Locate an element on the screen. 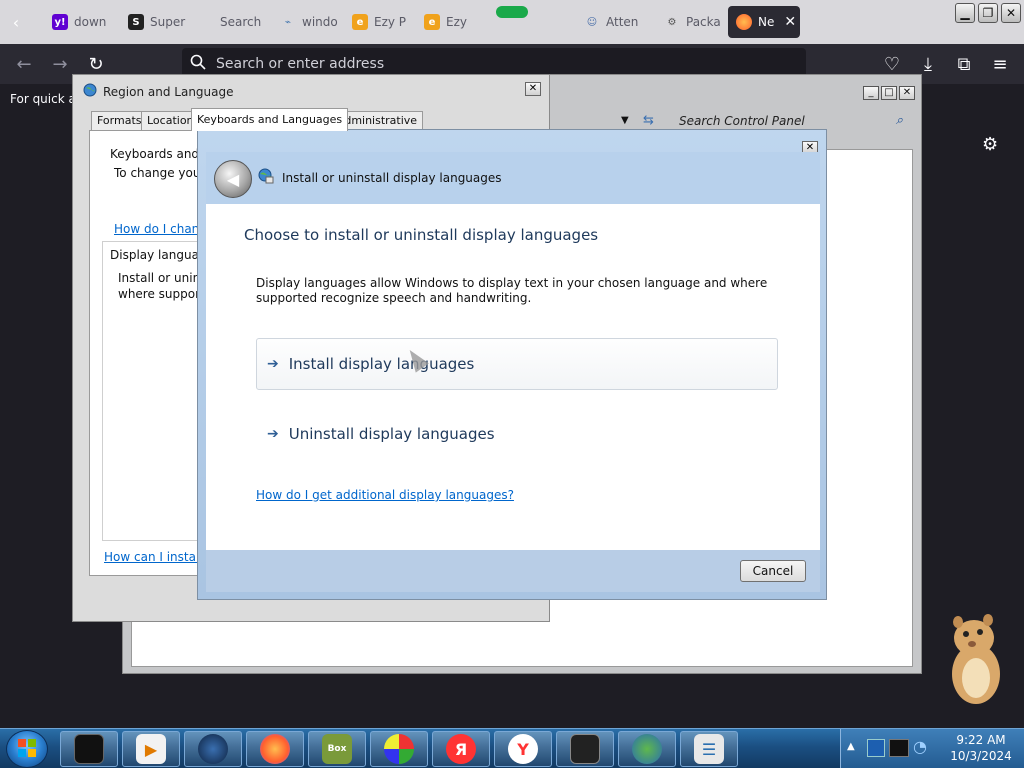 The height and width of the screenshot is (768, 1024). taskbar-control-panel: ☰ is located at coordinates (709, 749).